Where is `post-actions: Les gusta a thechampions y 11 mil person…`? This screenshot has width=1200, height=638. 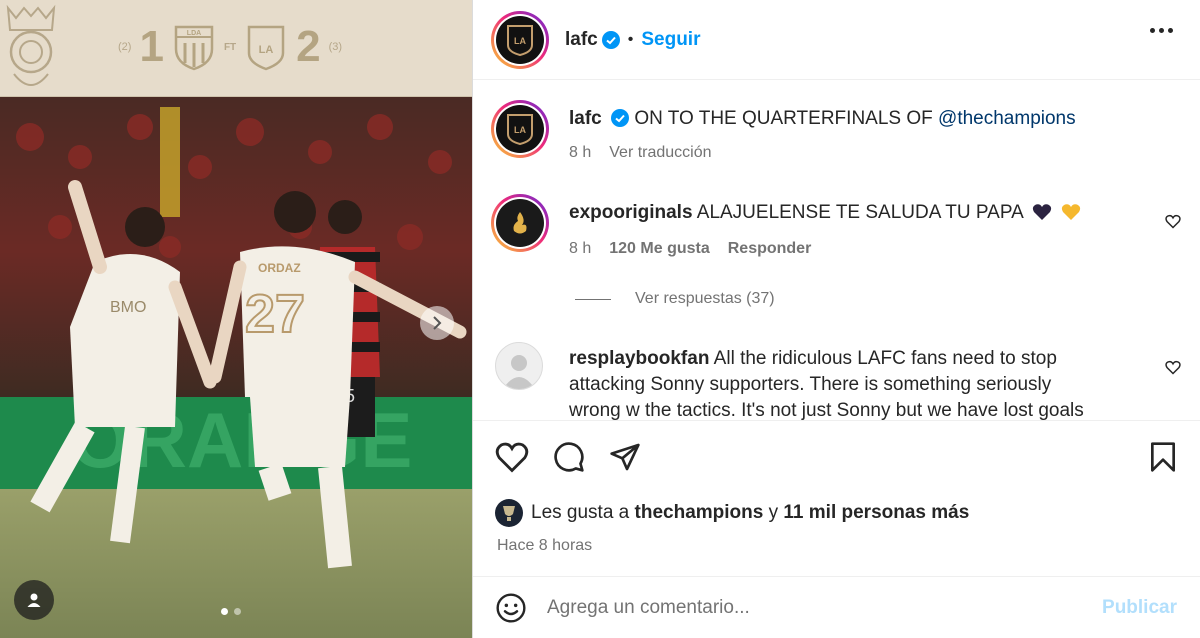 post-actions: Les gusta a thechampions y 11 mil person… is located at coordinates (836, 498).